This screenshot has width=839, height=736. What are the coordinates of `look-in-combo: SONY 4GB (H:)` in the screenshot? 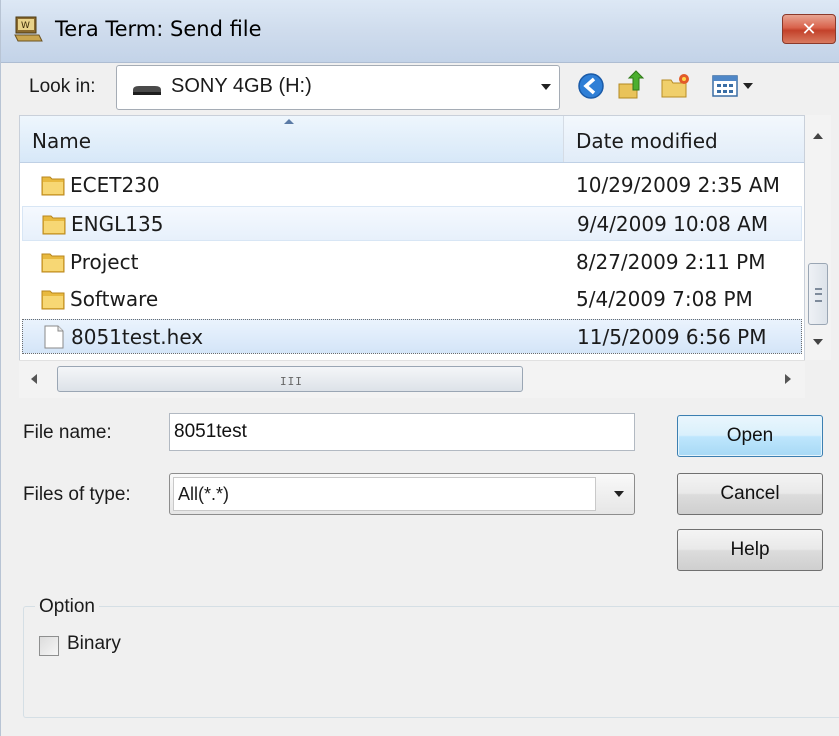 It's located at (338, 87).